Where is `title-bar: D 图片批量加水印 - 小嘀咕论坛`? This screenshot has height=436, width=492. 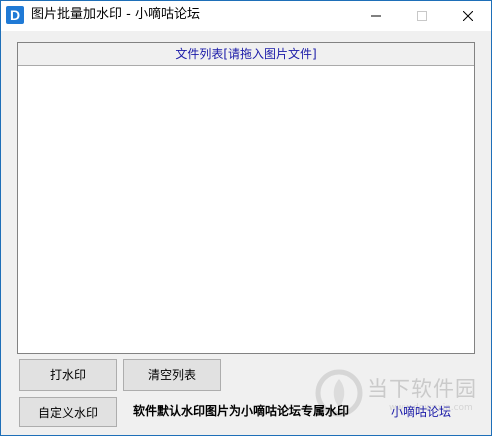 title-bar: D 图片批量加水印 - 小嘀咕论坛 is located at coordinates (246, 16).